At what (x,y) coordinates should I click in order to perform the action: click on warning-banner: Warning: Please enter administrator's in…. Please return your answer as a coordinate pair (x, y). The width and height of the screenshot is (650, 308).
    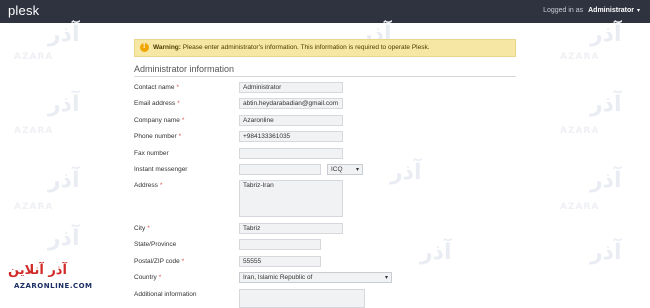
    Looking at the image, I should click on (325, 48).